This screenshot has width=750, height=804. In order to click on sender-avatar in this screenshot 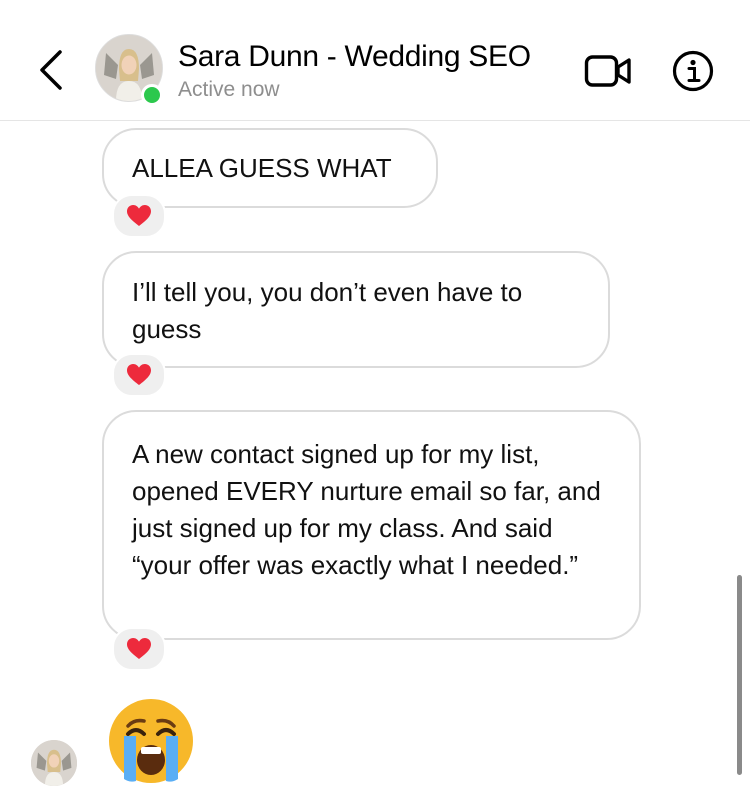, I will do `click(54, 763)`.